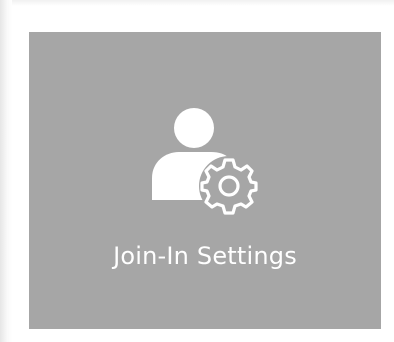 The image size is (394, 342). What do you see at coordinates (205, 256) in the screenshot?
I see `tile-label: Join-In Settings` at bounding box center [205, 256].